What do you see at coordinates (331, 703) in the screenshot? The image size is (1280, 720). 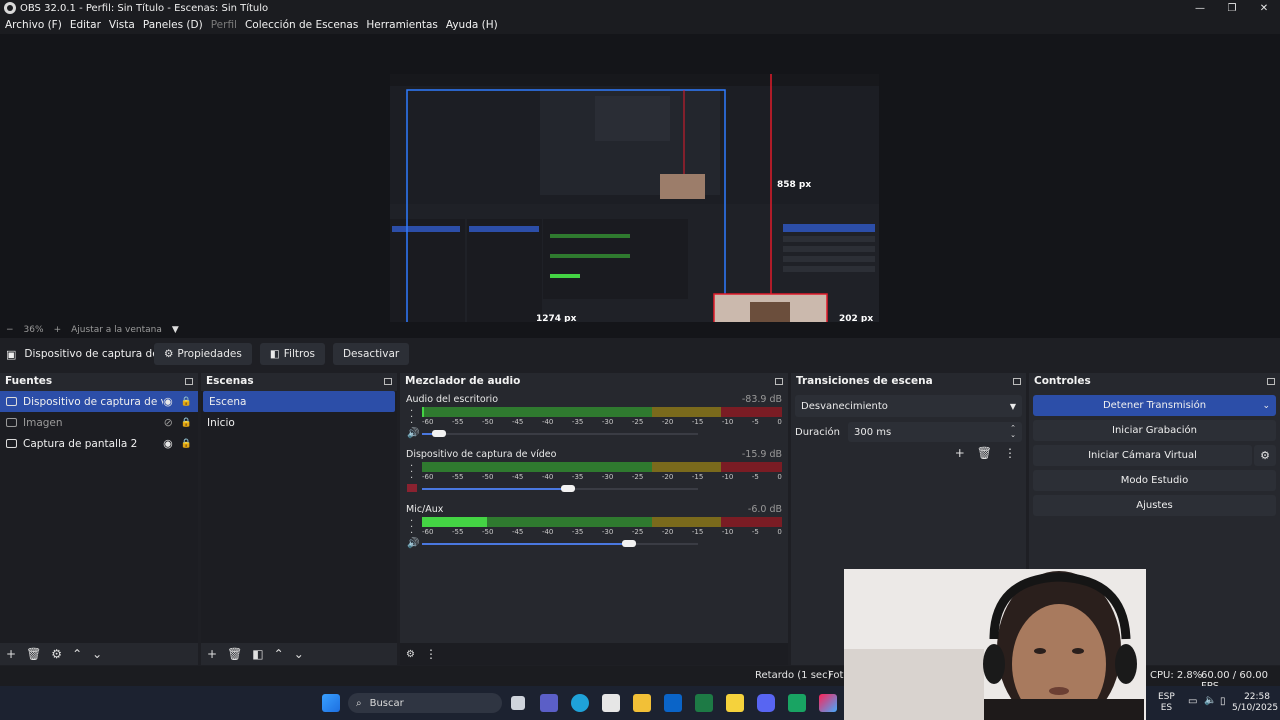 I see `windows-start-icon` at bounding box center [331, 703].